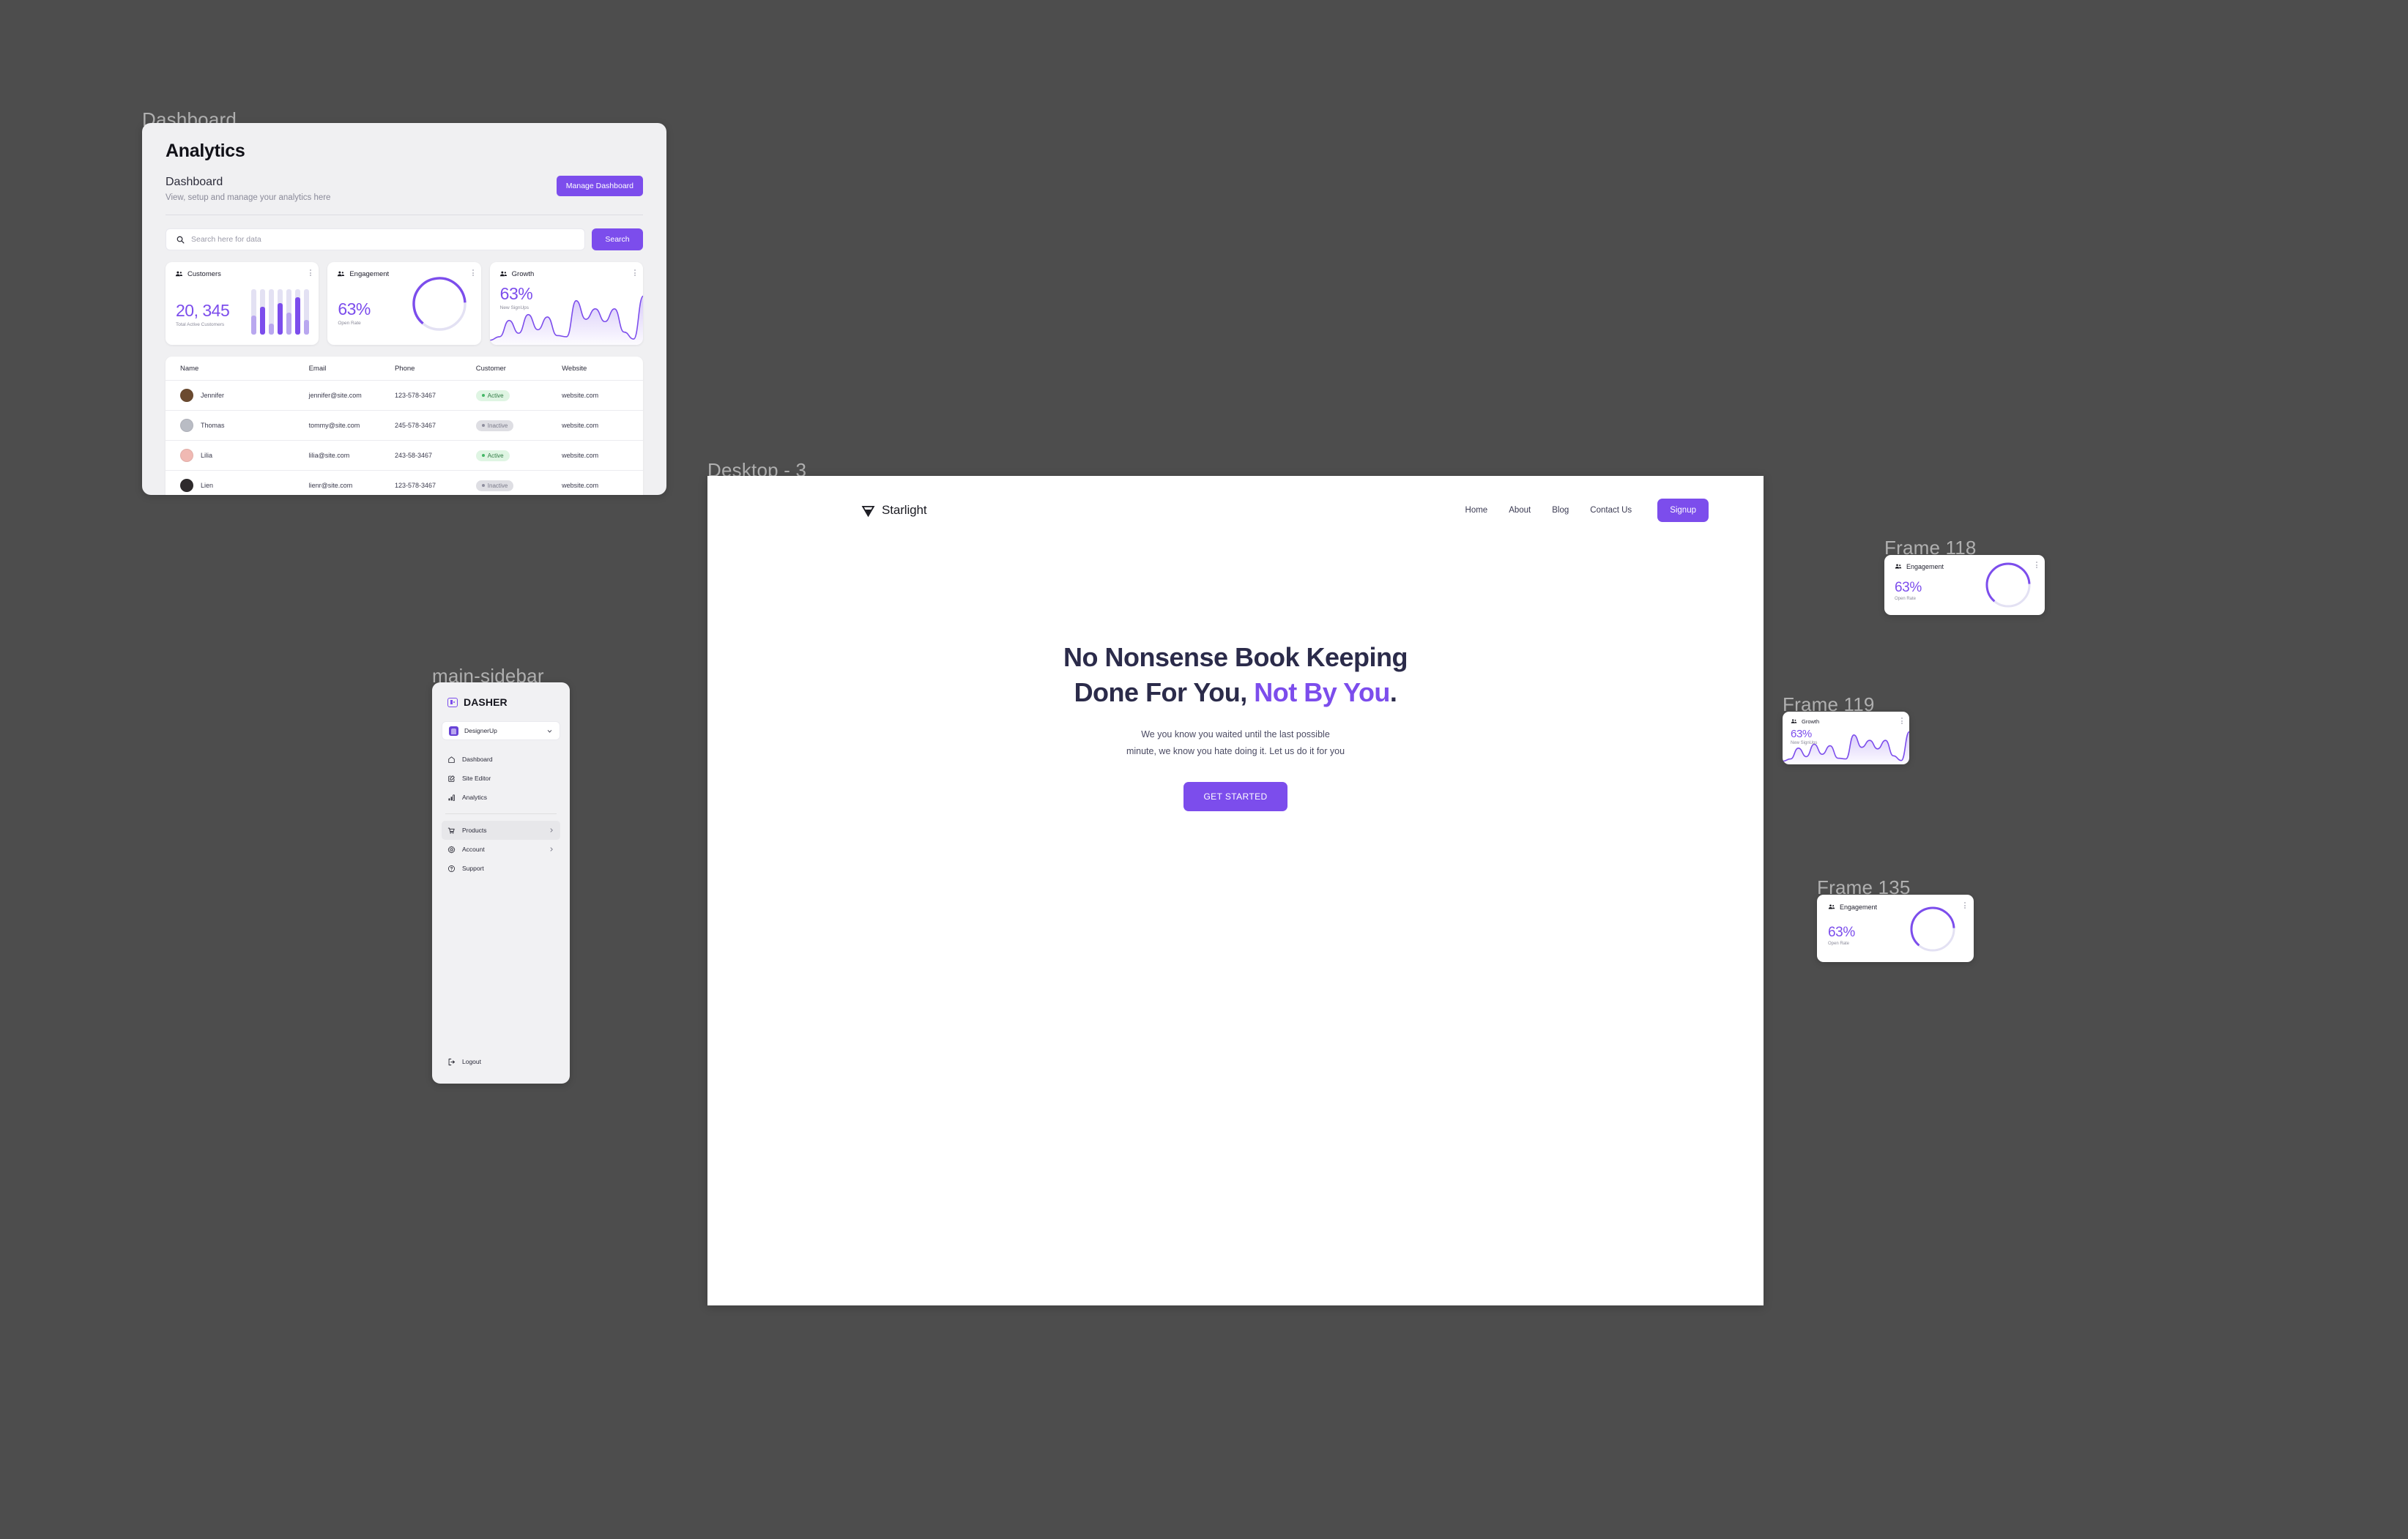 The width and height of the screenshot is (2408, 1539). Describe the element at coordinates (1925, 566) in the screenshot. I see `mini-card-label: Engagement` at that location.